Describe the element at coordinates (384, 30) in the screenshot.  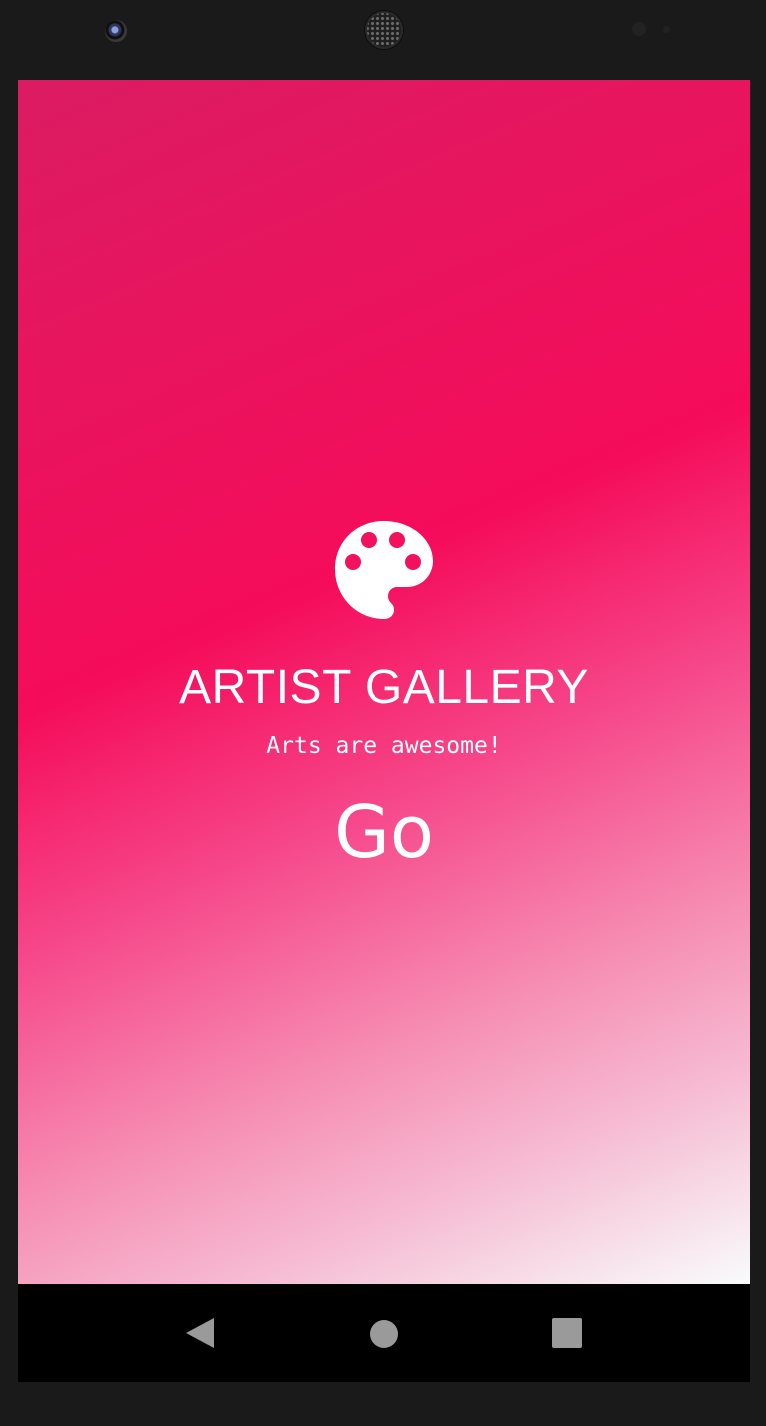
I see `earpiece-speaker` at that location.